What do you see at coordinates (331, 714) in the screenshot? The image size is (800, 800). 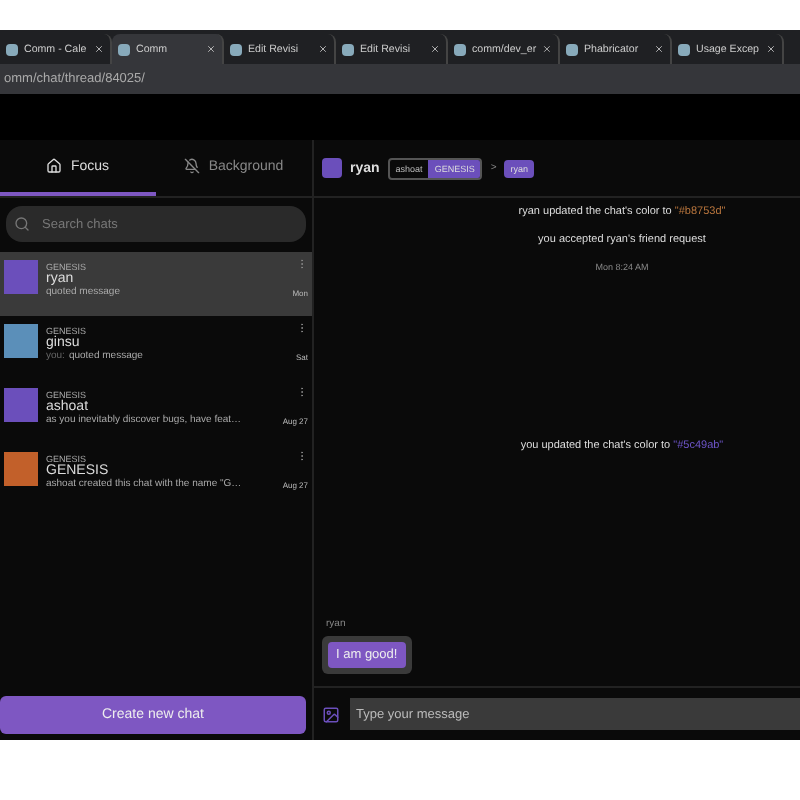 I see `image-icon` at bounding box center [331, 714].